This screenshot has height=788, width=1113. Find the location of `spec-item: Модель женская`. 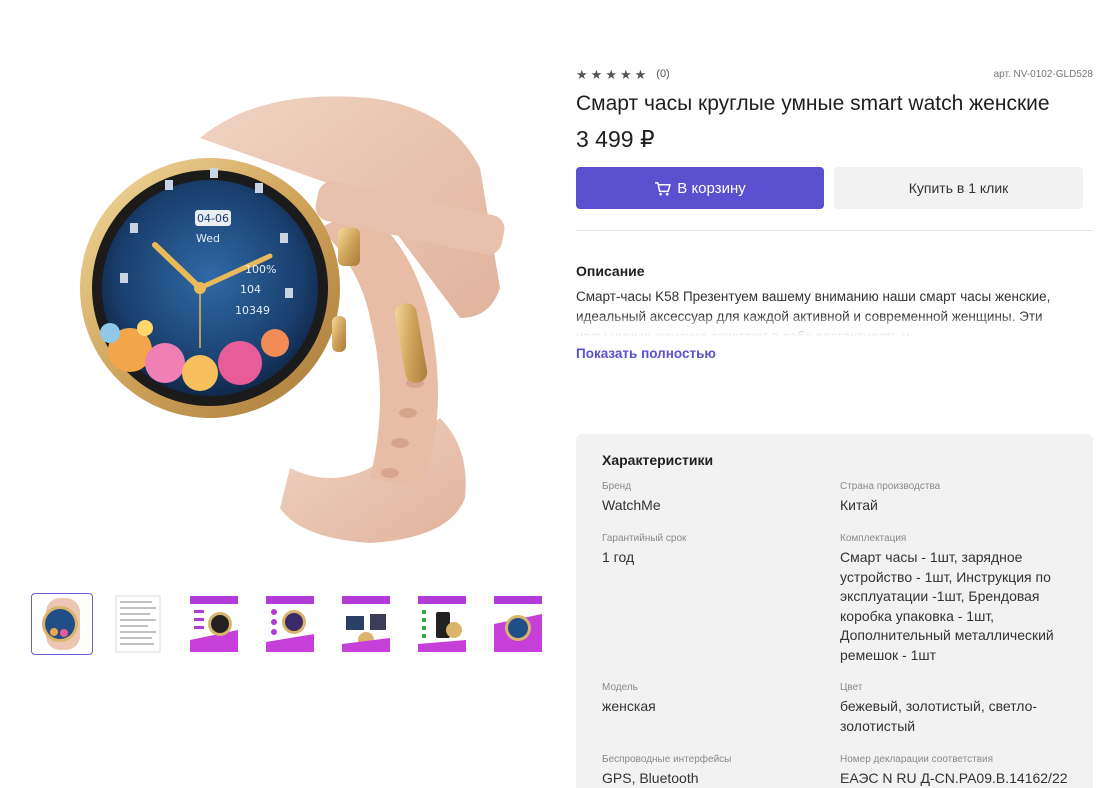

spec-item: Модель женская is located at coordinates (721, 713).